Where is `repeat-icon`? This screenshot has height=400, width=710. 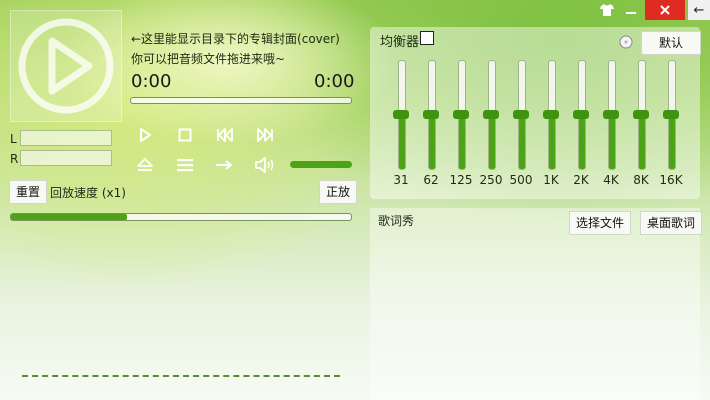 repeat-icon is located at coordinates (224, 165).